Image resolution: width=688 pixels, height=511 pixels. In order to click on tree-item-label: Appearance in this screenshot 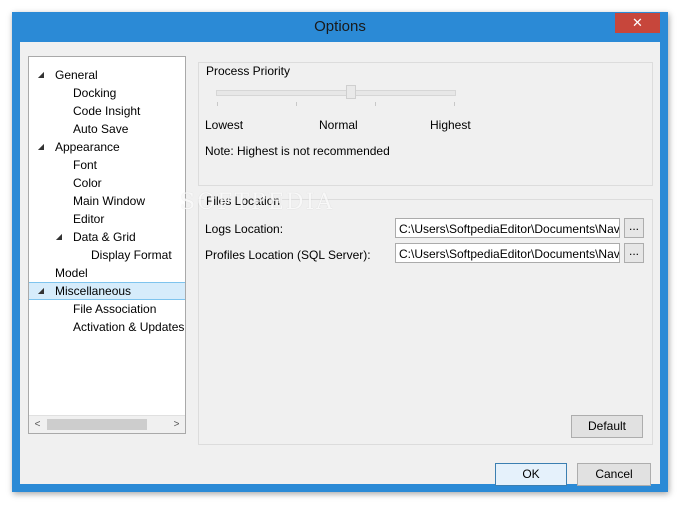, I will do `click(87, 147)`.